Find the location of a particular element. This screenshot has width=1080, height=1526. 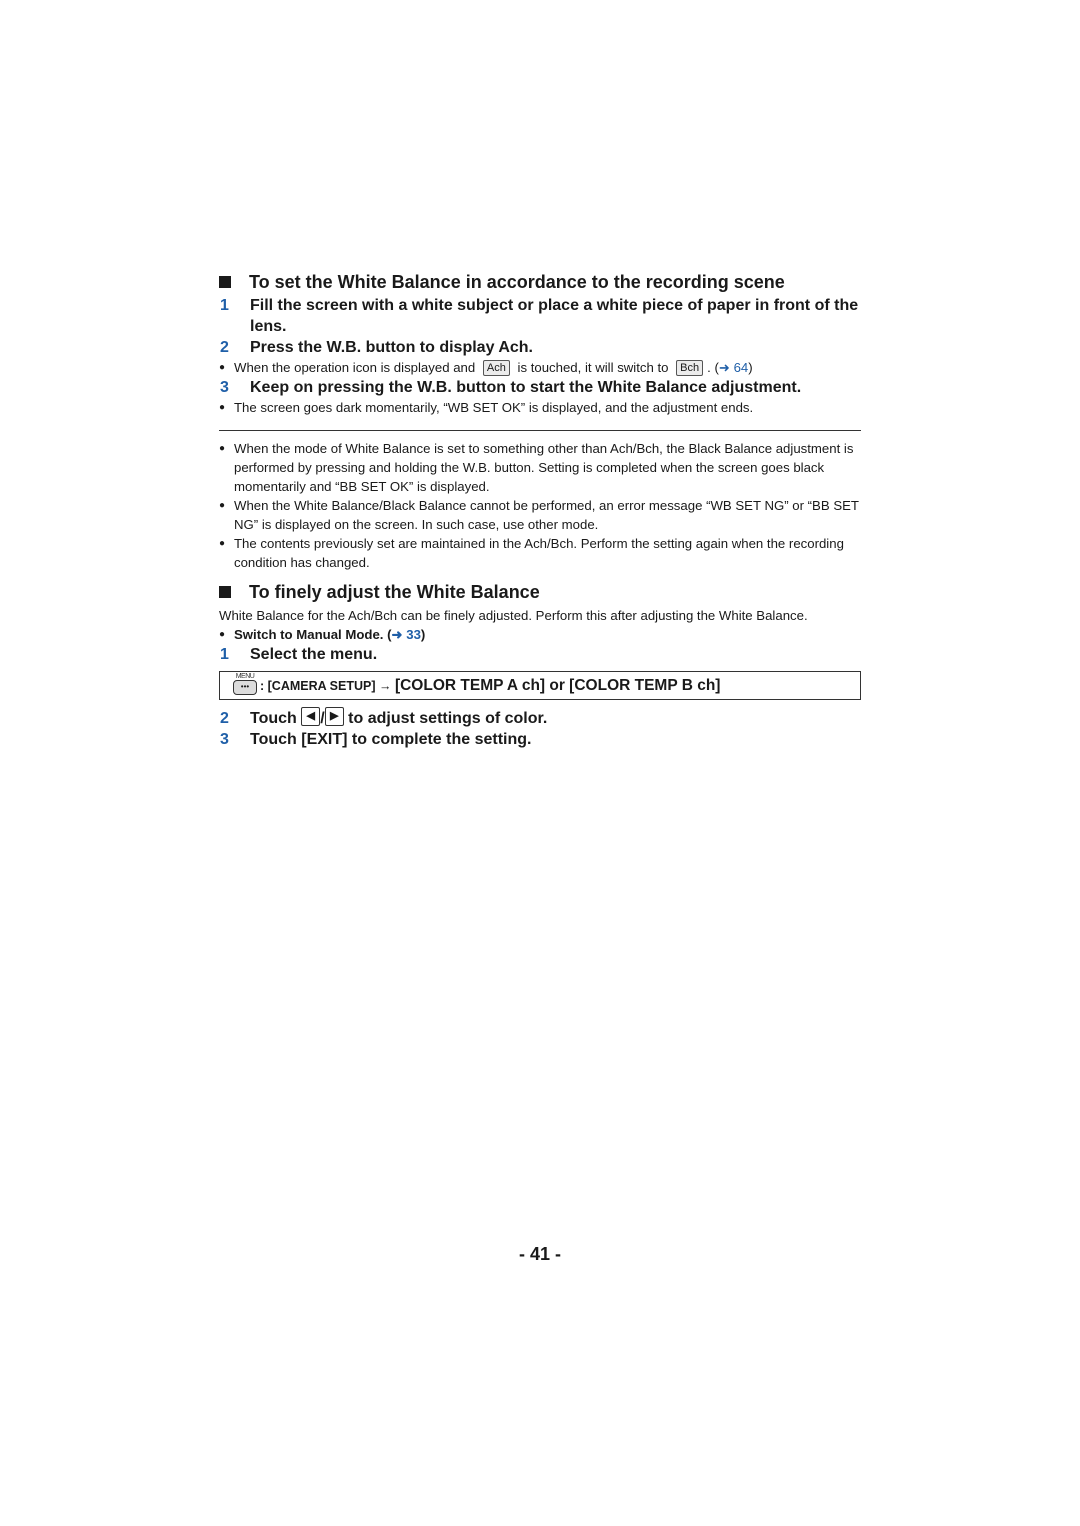

menu-path-prefix: : [CAMERA SETUP] → is located at coordinates (327, 685).